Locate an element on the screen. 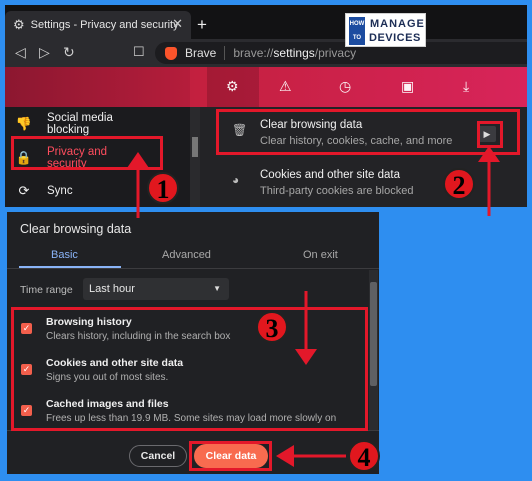  step-3-badge: 3 is located at coordinates (272, 327).